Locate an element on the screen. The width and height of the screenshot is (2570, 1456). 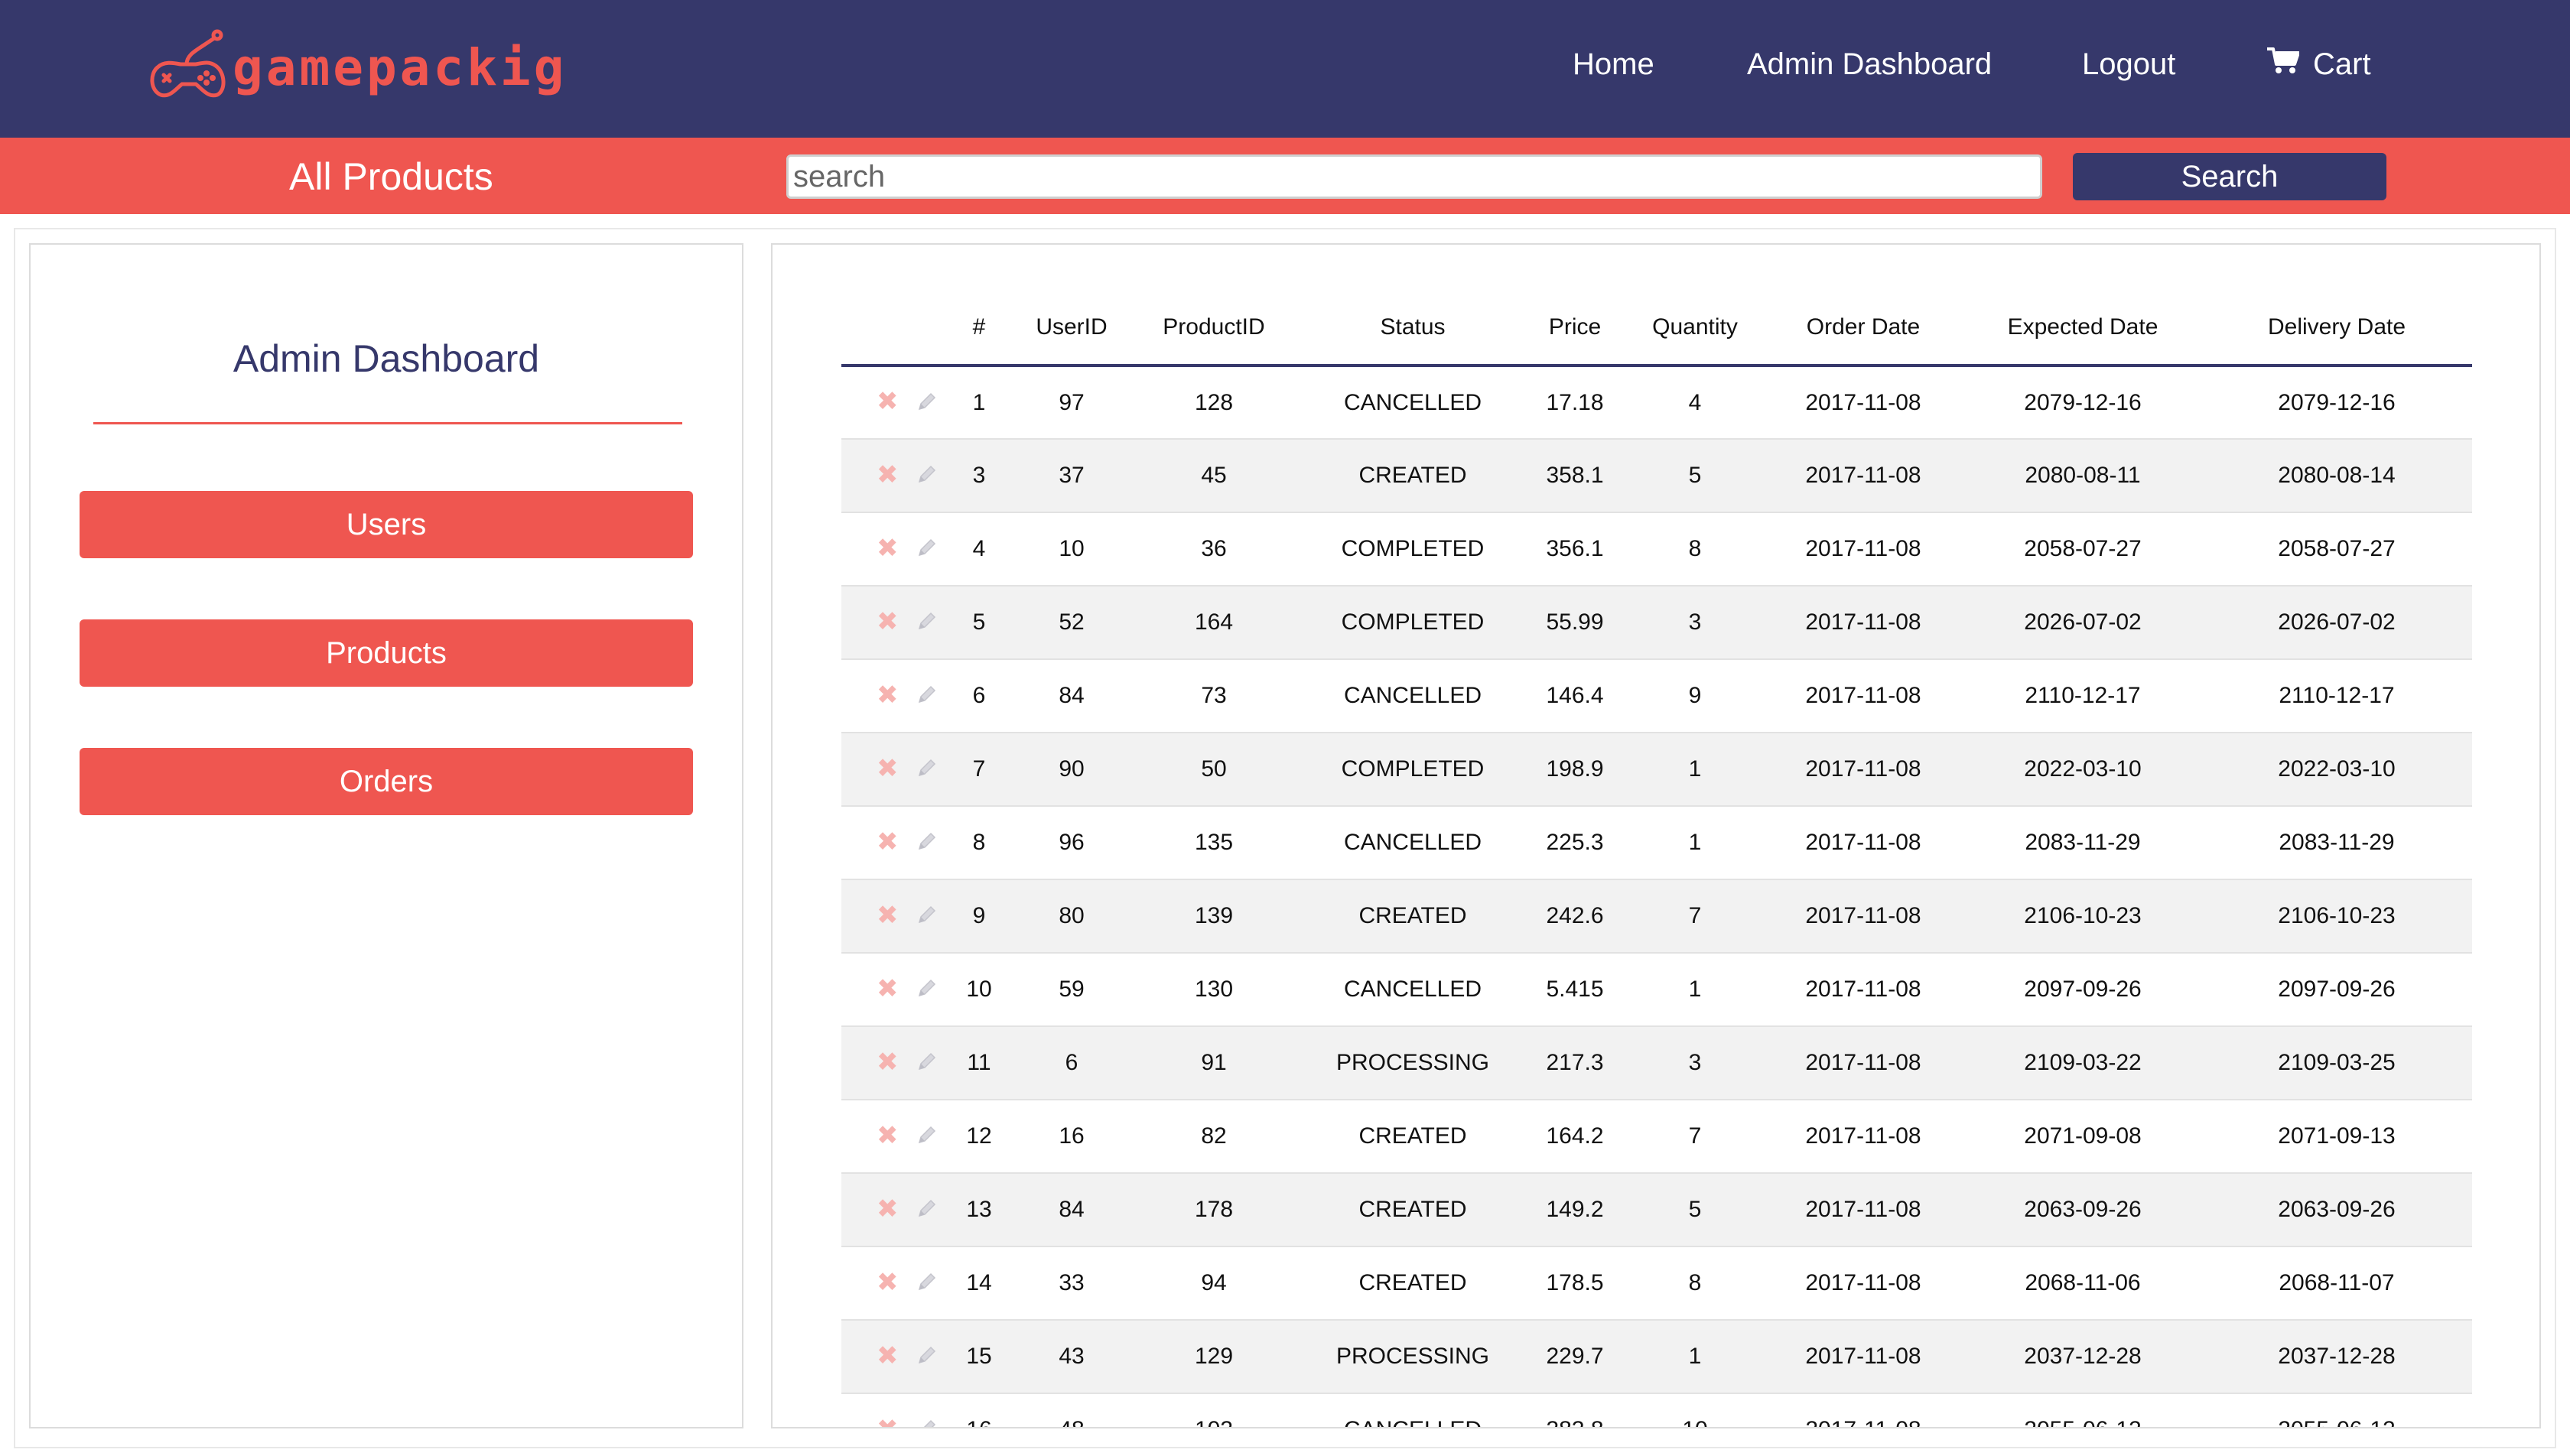
cell-delivery-date: 2097-09-26 is located at coordinates (2336, 990).